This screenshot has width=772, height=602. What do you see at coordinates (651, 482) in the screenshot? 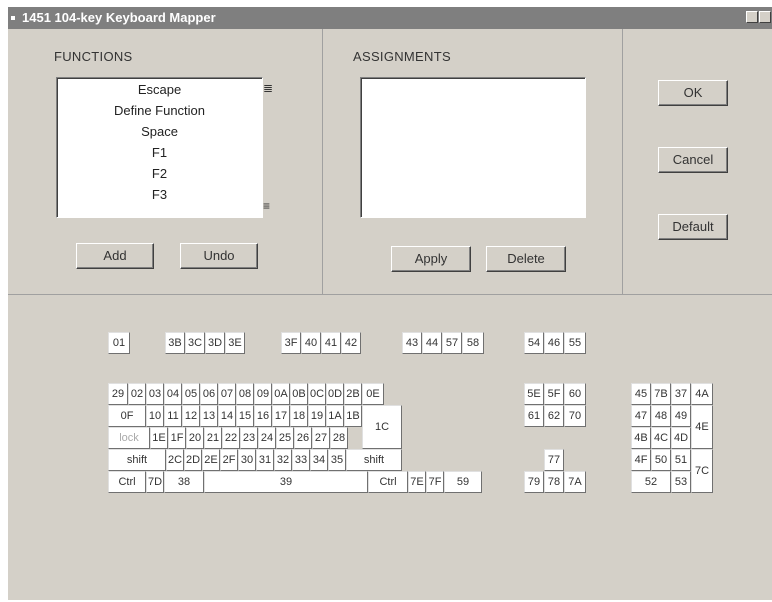
I see `key-52: 52` at bounding box center [651, 482].